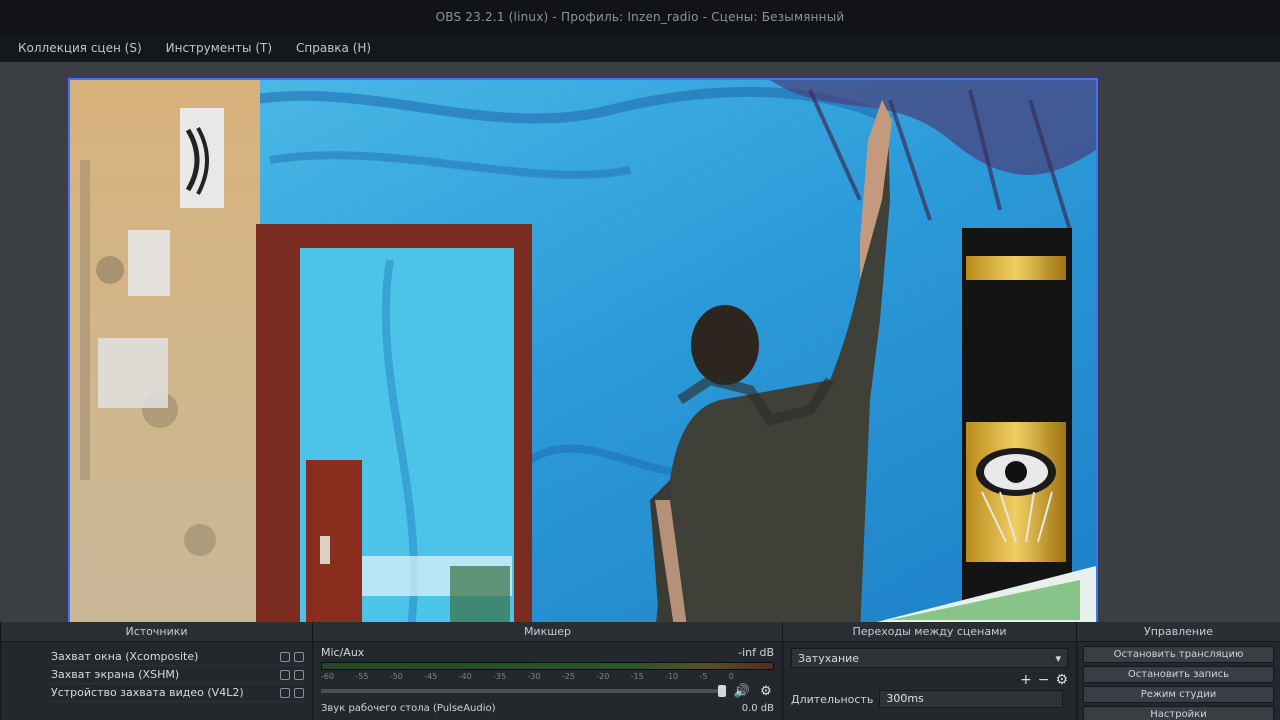 The image size is (1280, 720). What do you see at coordinates (527, 676) in the screenshot?
I see `meter-ticks: -60 -55 -50 -45 -40 -35 -30 -25 -20 -15 -10 -5 0` at bounding box center [527, 676].